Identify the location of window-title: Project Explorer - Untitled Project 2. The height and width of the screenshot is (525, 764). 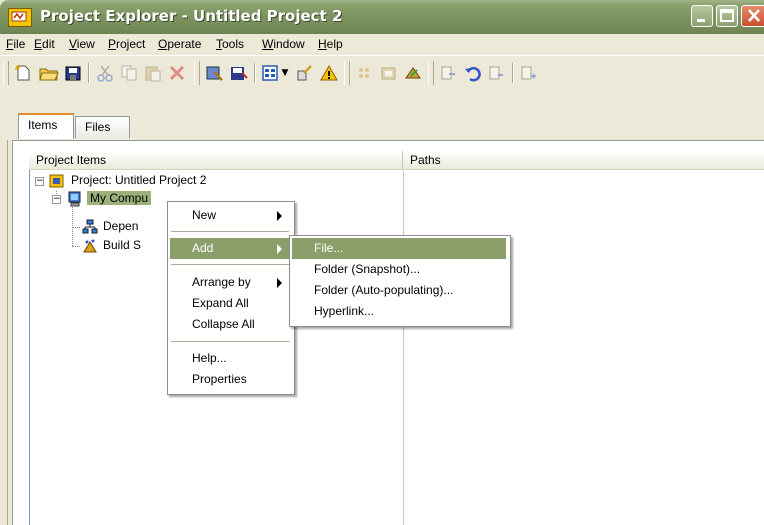
(191, 16).